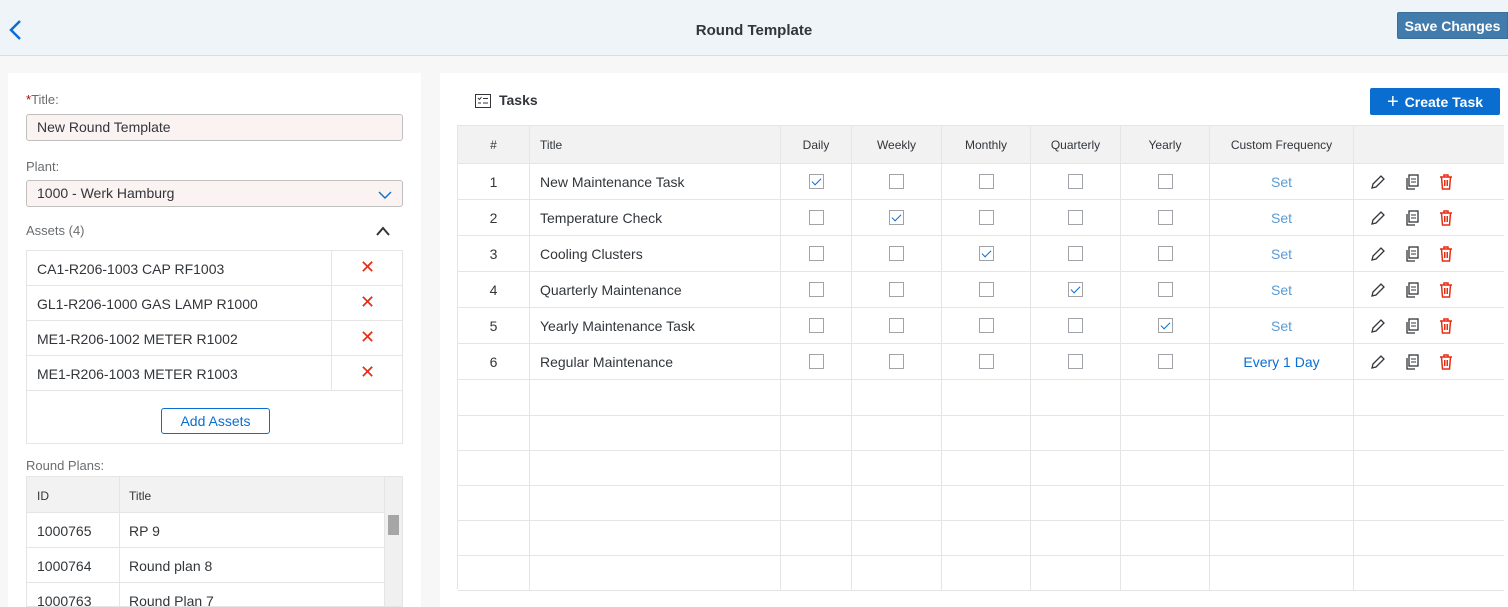  What do you see at coordinates (1392, 101) in the screenshot?
I see `plus-icon: +` at bounding box center [1392, 101].